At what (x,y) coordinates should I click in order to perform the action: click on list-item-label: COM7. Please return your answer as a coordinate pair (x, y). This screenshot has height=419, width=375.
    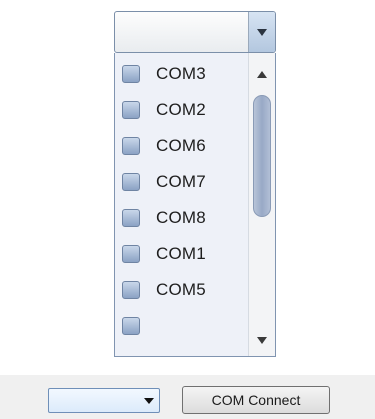
    Looking at the image, I should click on (181, 181).